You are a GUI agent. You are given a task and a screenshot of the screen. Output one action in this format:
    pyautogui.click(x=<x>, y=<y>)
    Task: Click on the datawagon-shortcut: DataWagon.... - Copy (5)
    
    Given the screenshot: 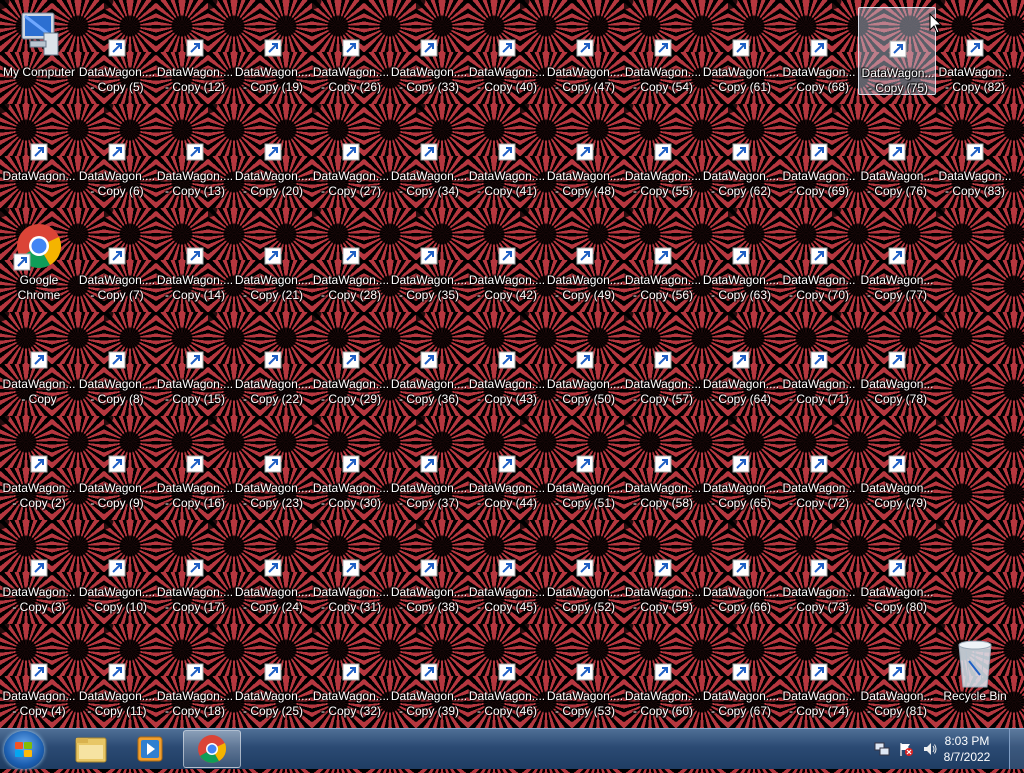 What is the action you would take?
    pyautogui.click(x=117, y=51)
    